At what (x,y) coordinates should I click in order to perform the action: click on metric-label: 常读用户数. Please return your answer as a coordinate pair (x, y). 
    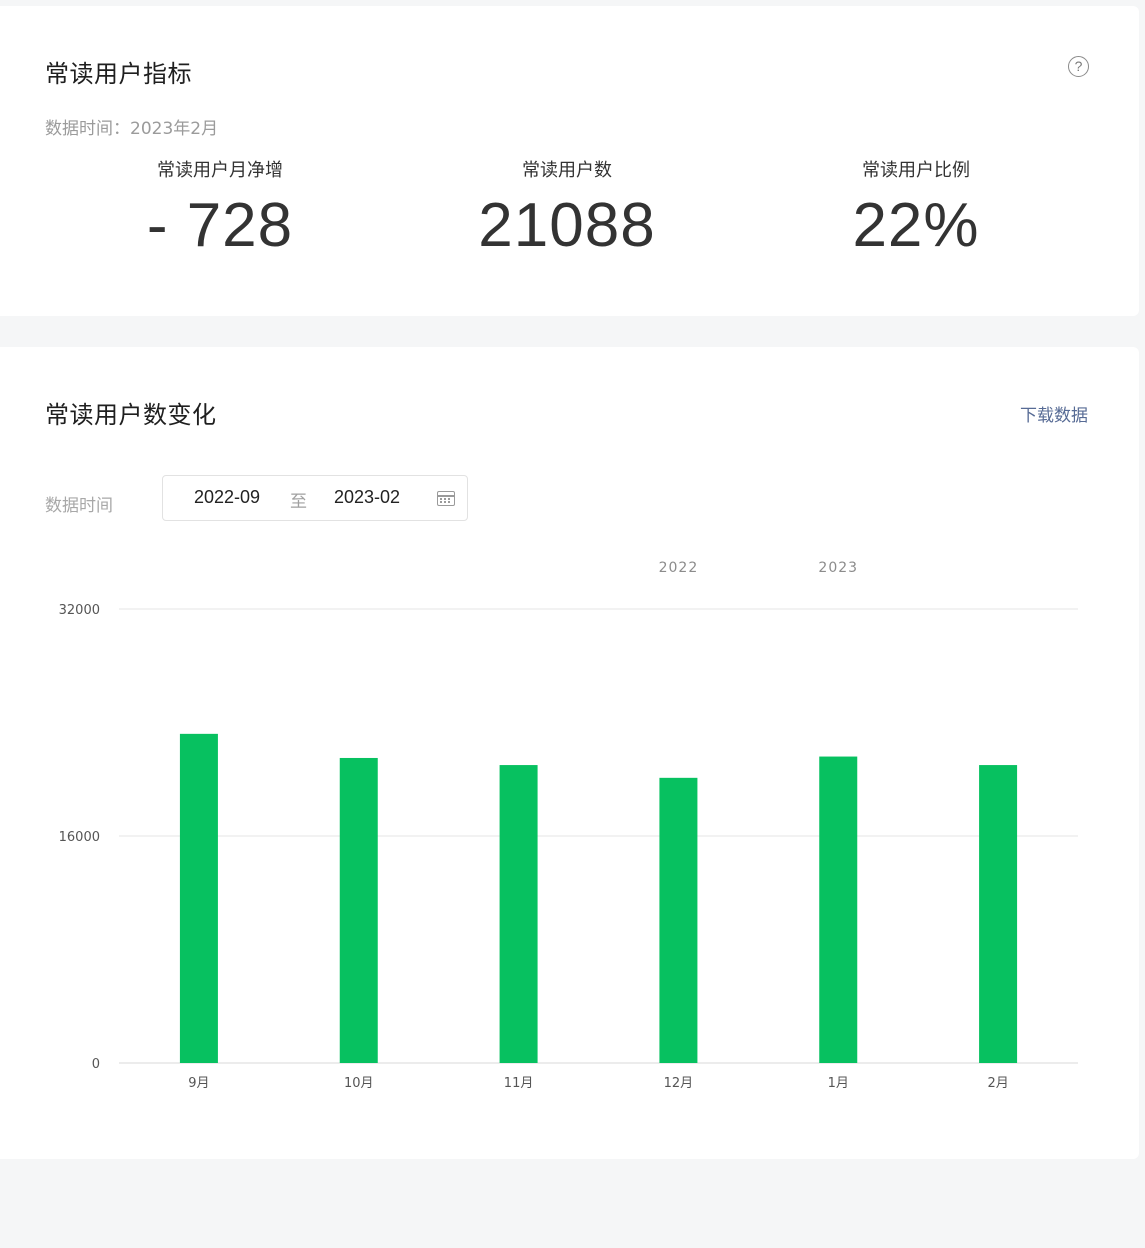
    Looking at the image, I should click on (567, 170).